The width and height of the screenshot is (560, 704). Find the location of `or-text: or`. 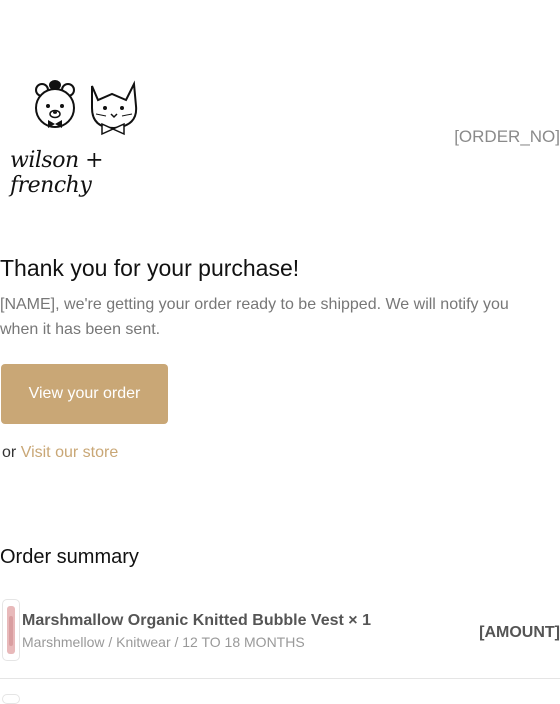

or-text: or is located at coordinates (9, 452).